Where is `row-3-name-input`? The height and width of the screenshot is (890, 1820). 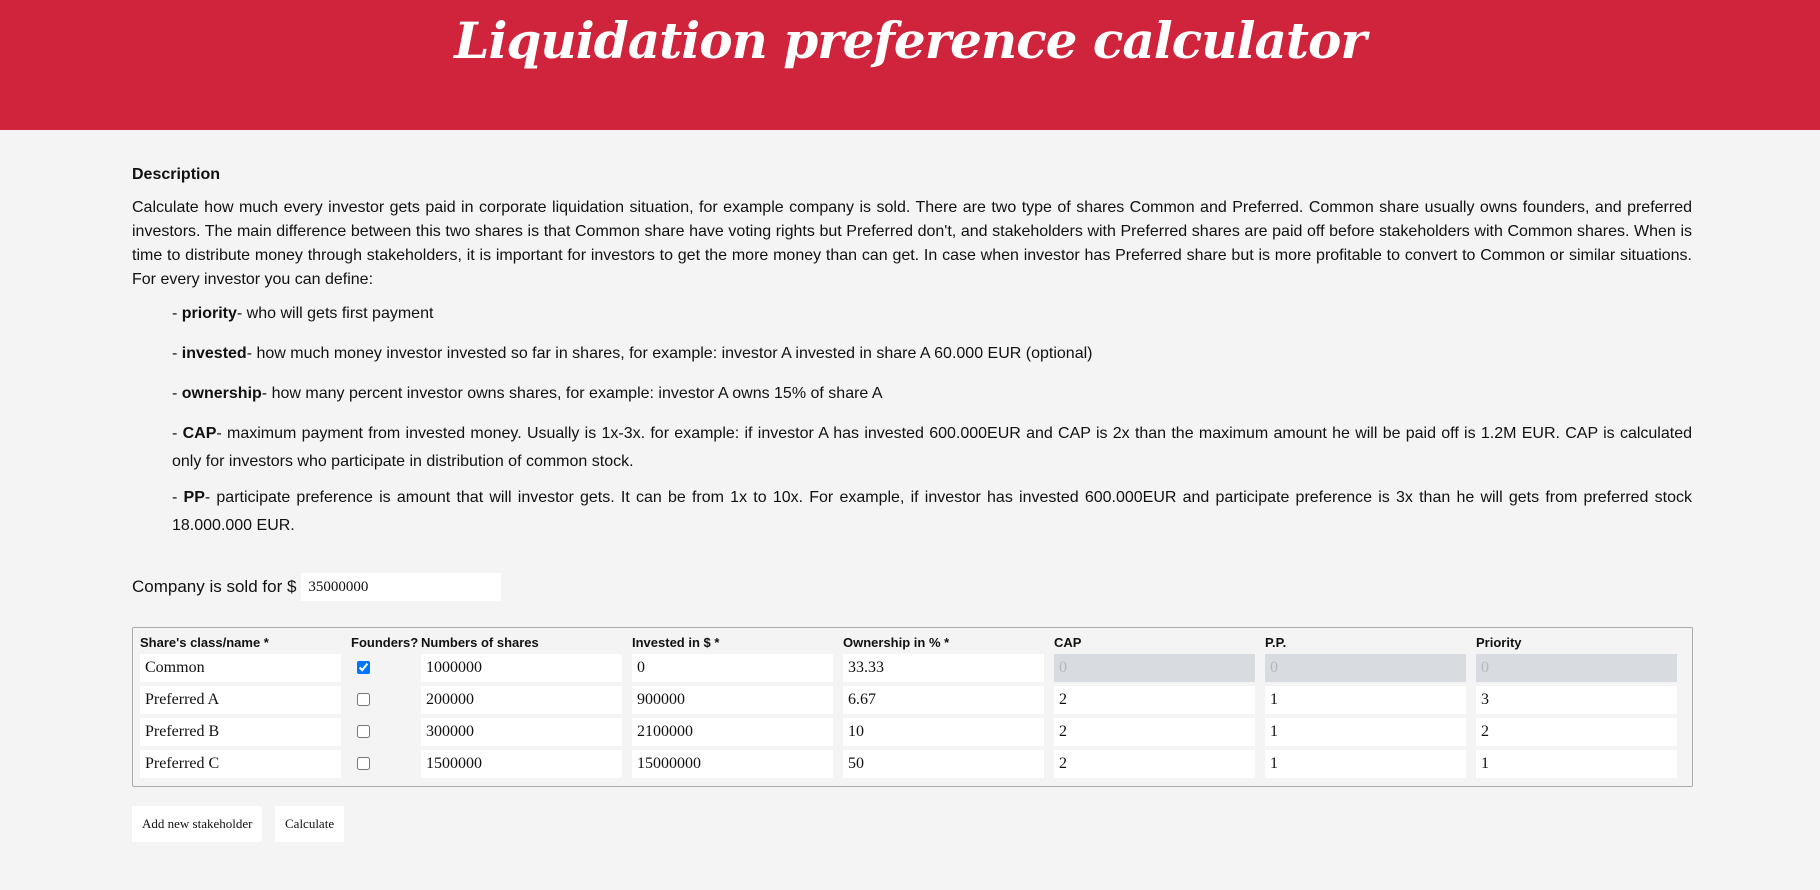
row-3-name-input is located at coordinates (240, 764).